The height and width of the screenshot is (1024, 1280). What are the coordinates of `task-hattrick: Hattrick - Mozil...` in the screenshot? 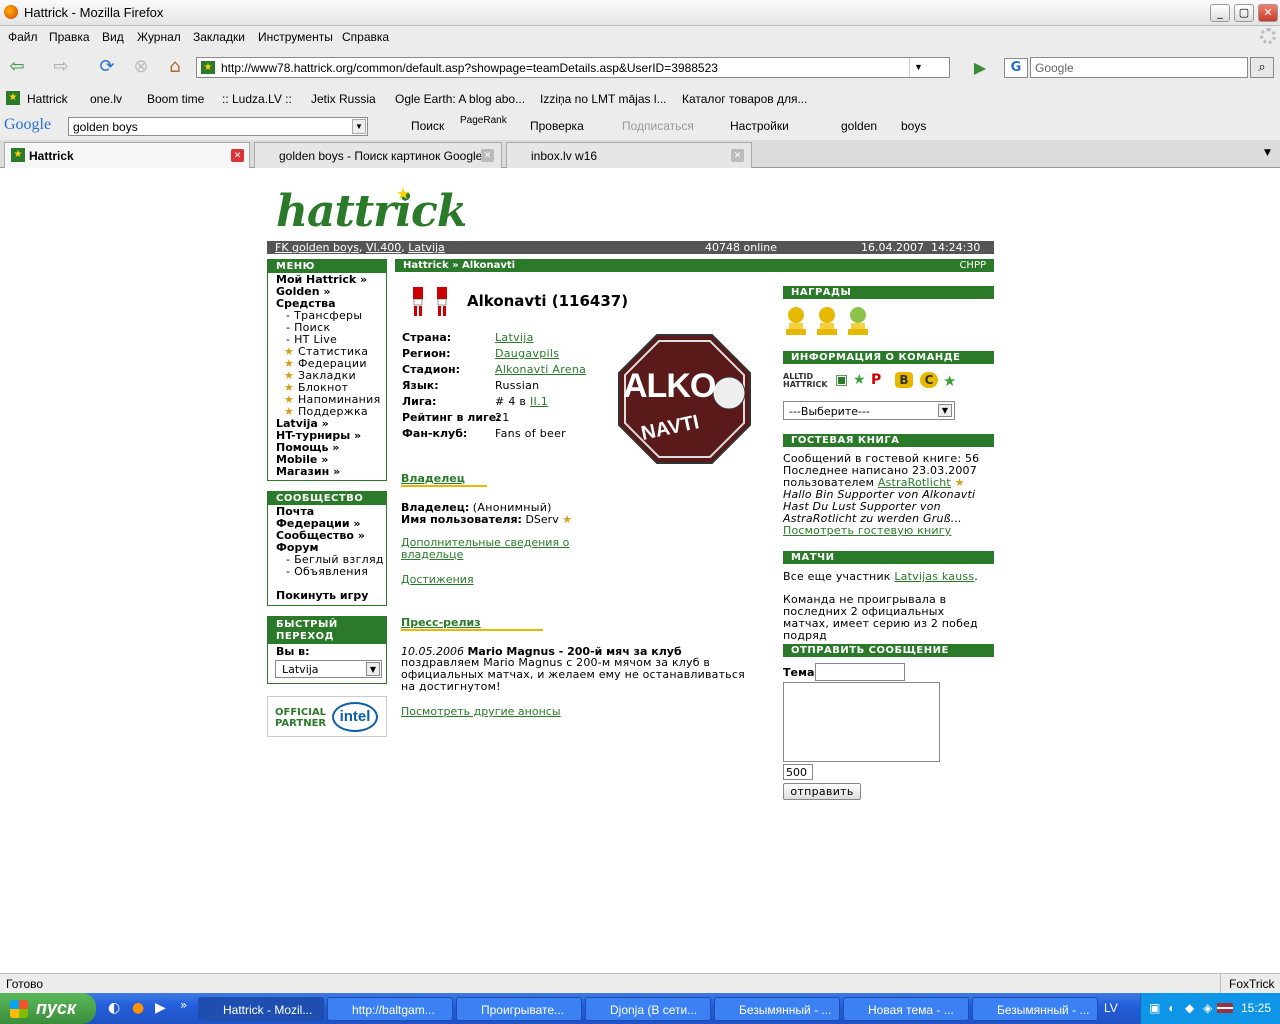 It's located at (261, 1009).